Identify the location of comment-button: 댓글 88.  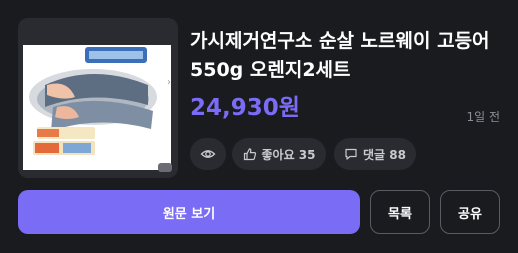
(375, 154).